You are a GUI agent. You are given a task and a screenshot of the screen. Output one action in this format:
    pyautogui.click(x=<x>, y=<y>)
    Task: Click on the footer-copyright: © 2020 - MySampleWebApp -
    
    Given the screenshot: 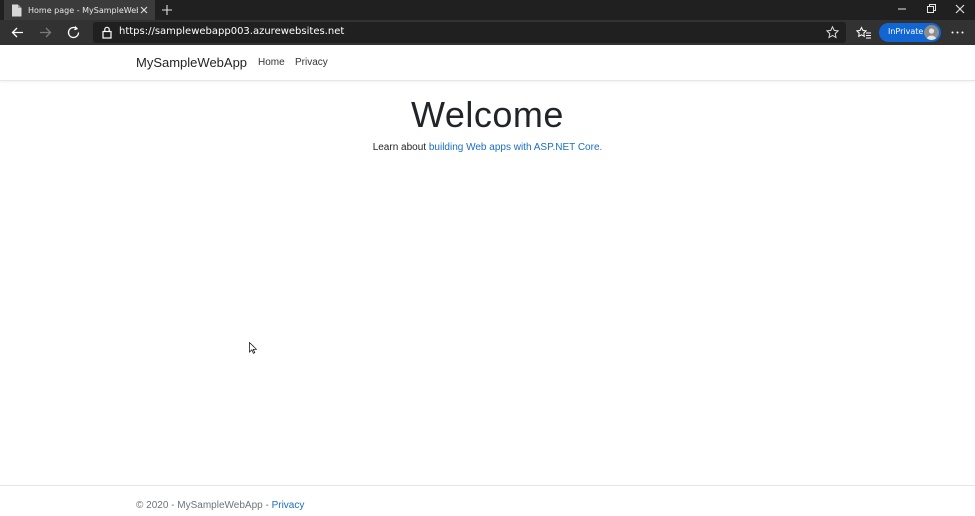 What is the action you would take?
    pyautogui.click(x=204, y=505)
    